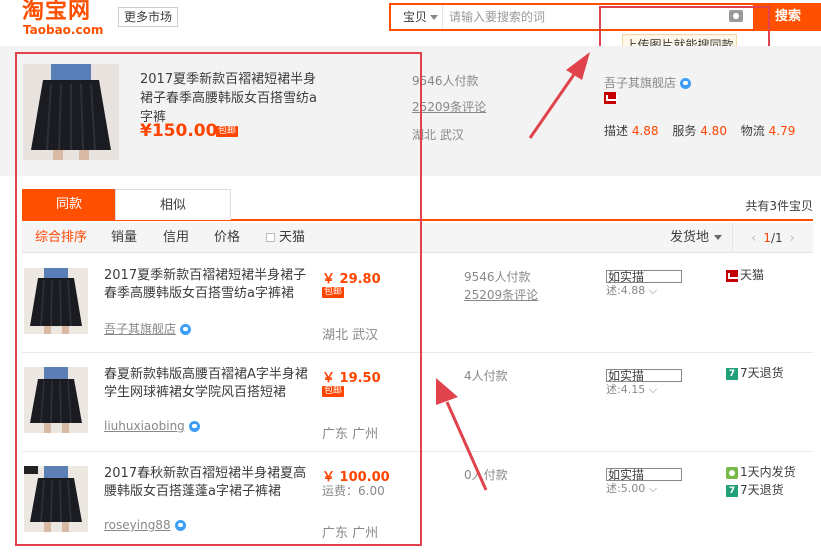 This screenshot has width=821, height=554. Describe the element at coordinates (684, 131) in the screenshot. I see `score-label: 服务` at that location.